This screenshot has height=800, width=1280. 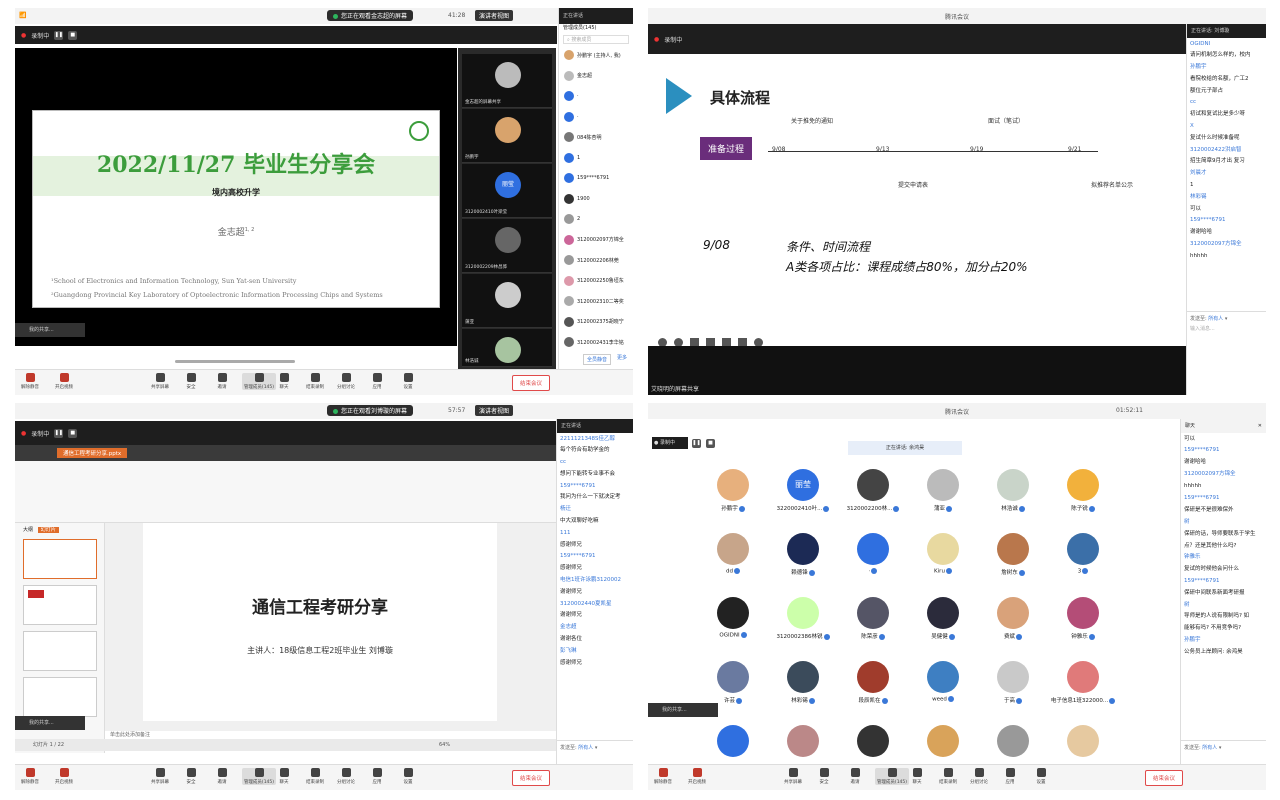 What do you see at coordinates (596, 39) in the screenshot?
I see `members-search-input: ⌕ 搜索成员` at bounding box center [596, 39].